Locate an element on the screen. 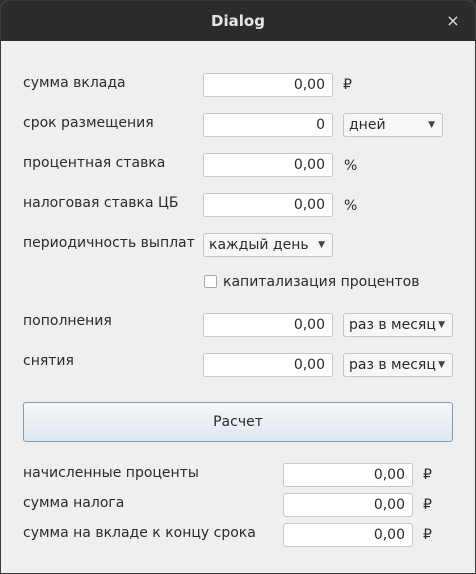 Image resolution: width=476 pixels, height=574 pixels. cb-tax-rate-label: налоговая ставка ЦБ is located at coordinates (101, 203).